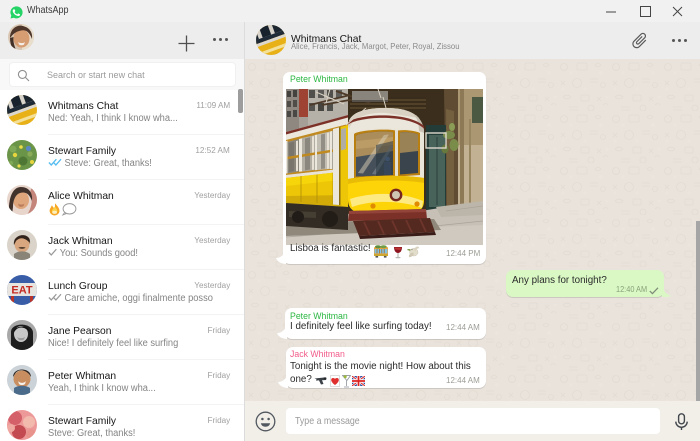 The height and width of the screenshot is (441, 700). Describe the element at coordinates (21, 291) in the screenshot. I see `svg-text: EAT` at that location.